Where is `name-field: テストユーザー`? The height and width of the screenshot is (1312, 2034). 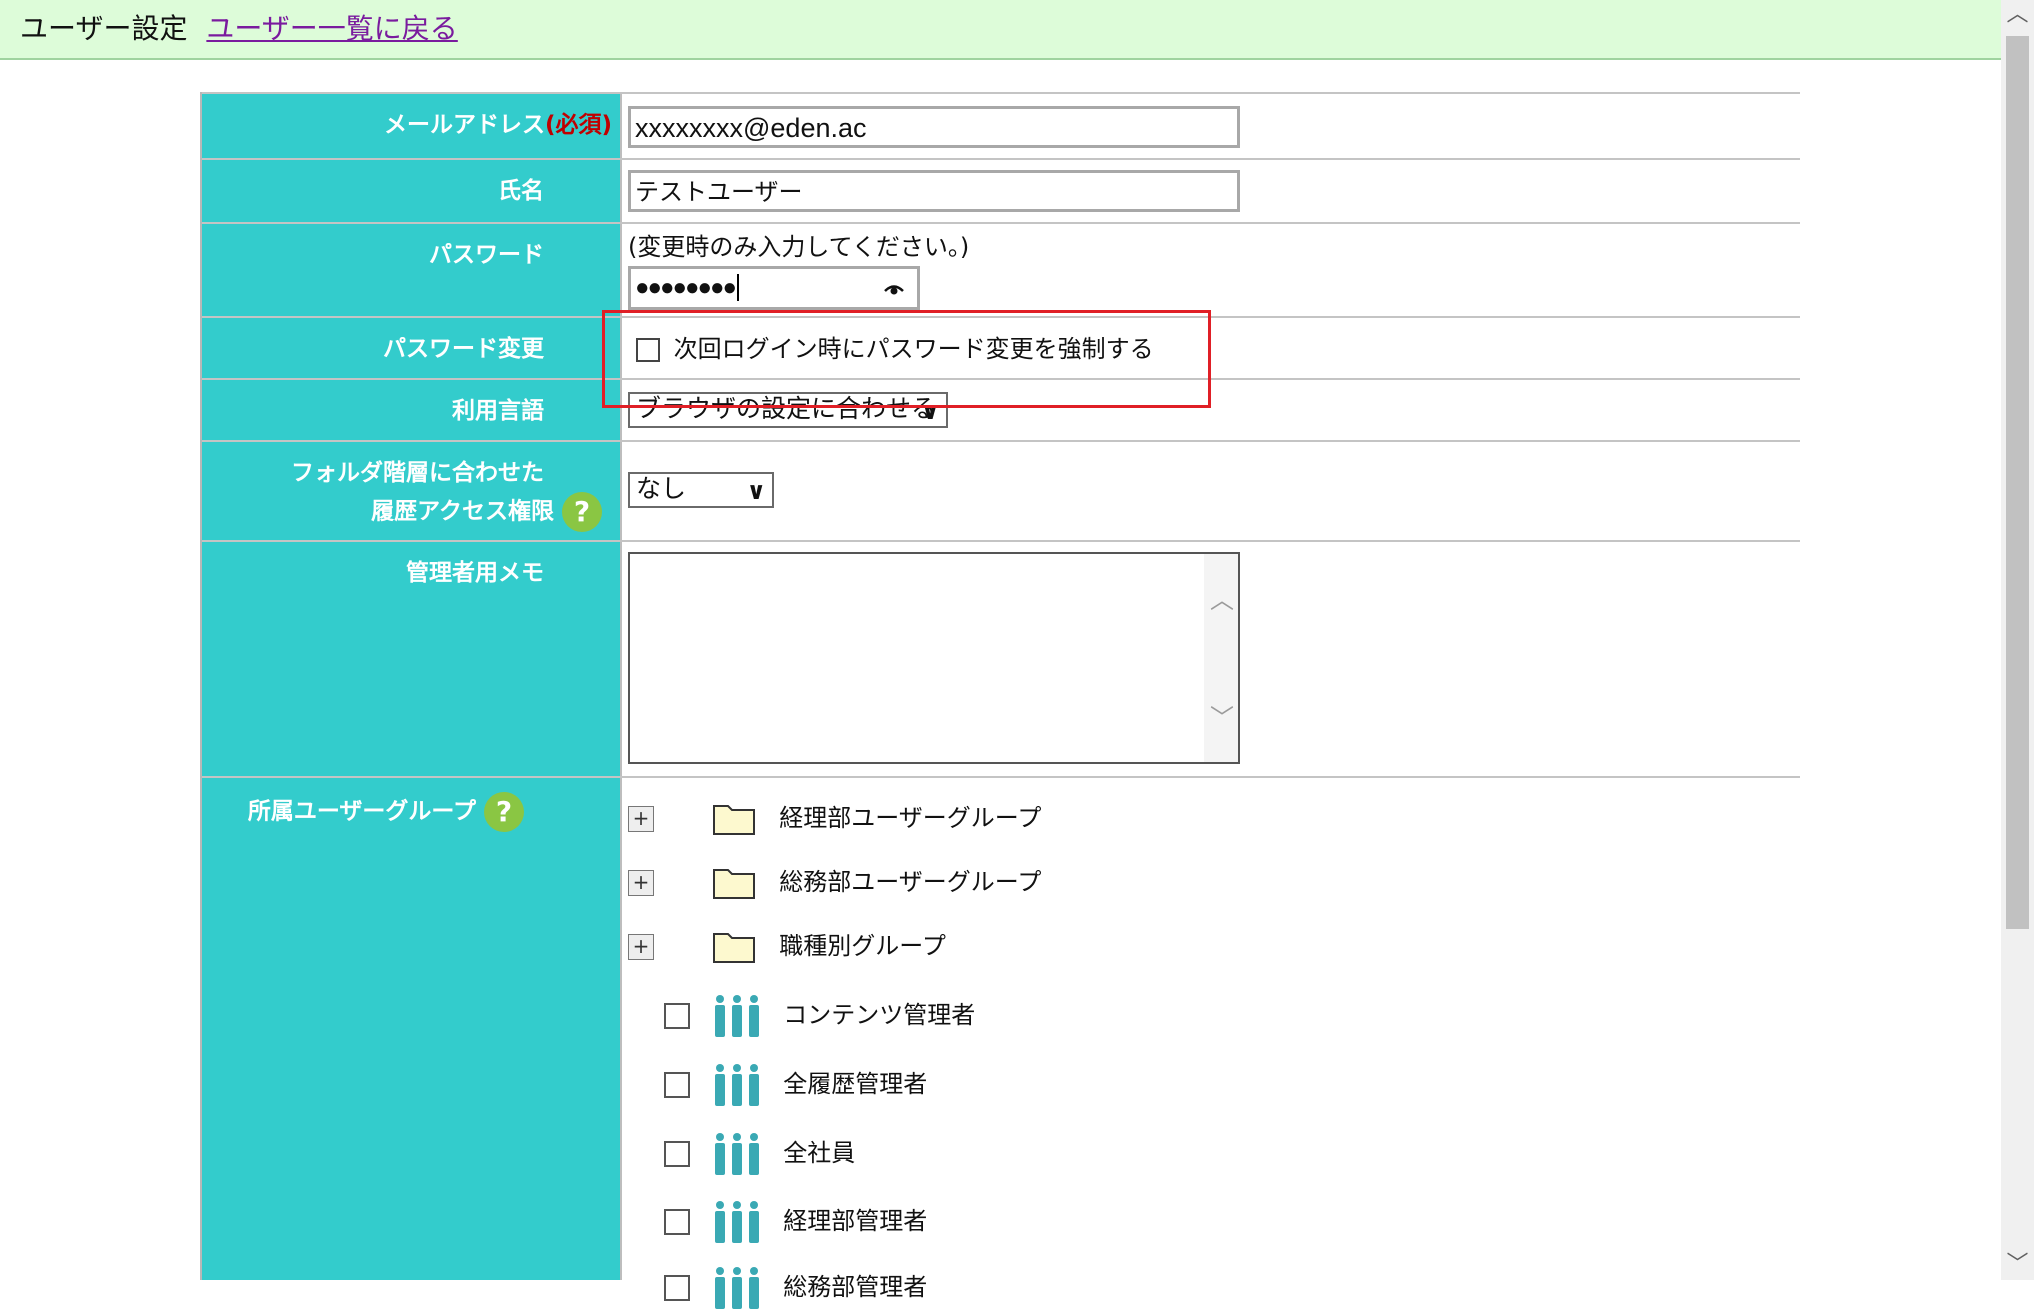 name-field: テストユーザー is located at coordinates (934, 191).